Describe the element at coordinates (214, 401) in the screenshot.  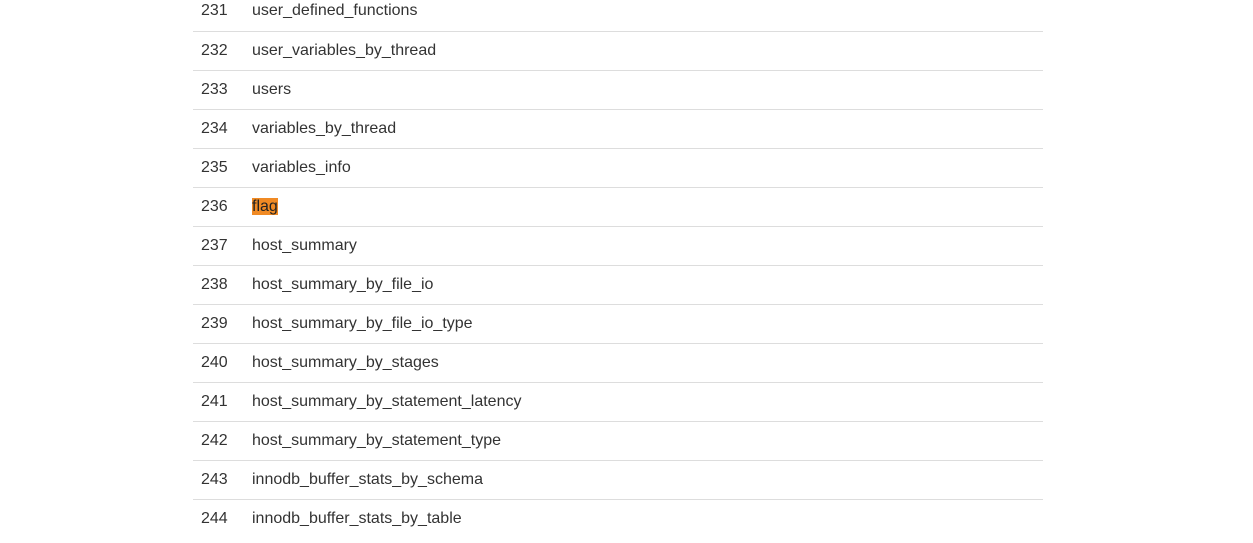
I see `row-index: 241` at that location.